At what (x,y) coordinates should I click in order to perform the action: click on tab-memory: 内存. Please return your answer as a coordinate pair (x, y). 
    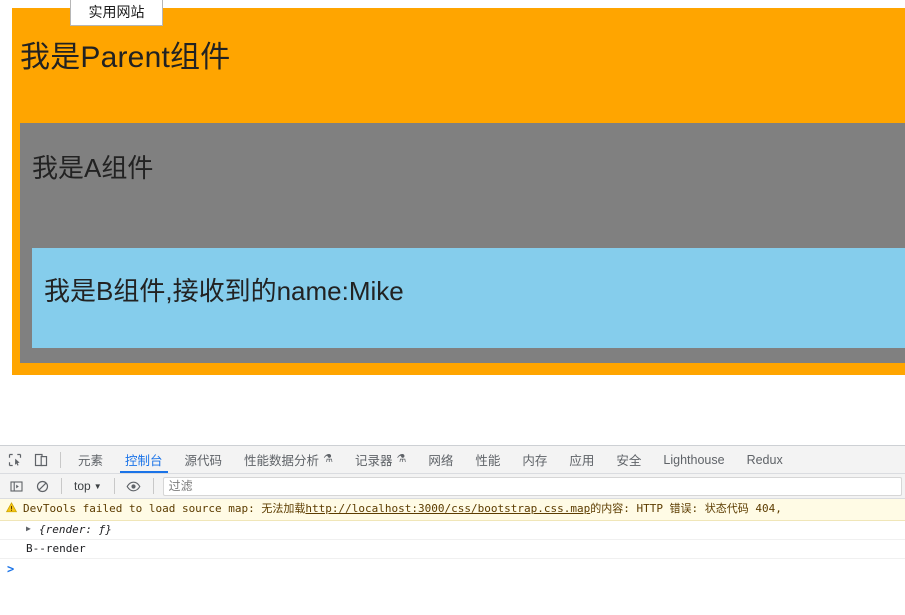
    Looking at the image, I should click on (534, 459).